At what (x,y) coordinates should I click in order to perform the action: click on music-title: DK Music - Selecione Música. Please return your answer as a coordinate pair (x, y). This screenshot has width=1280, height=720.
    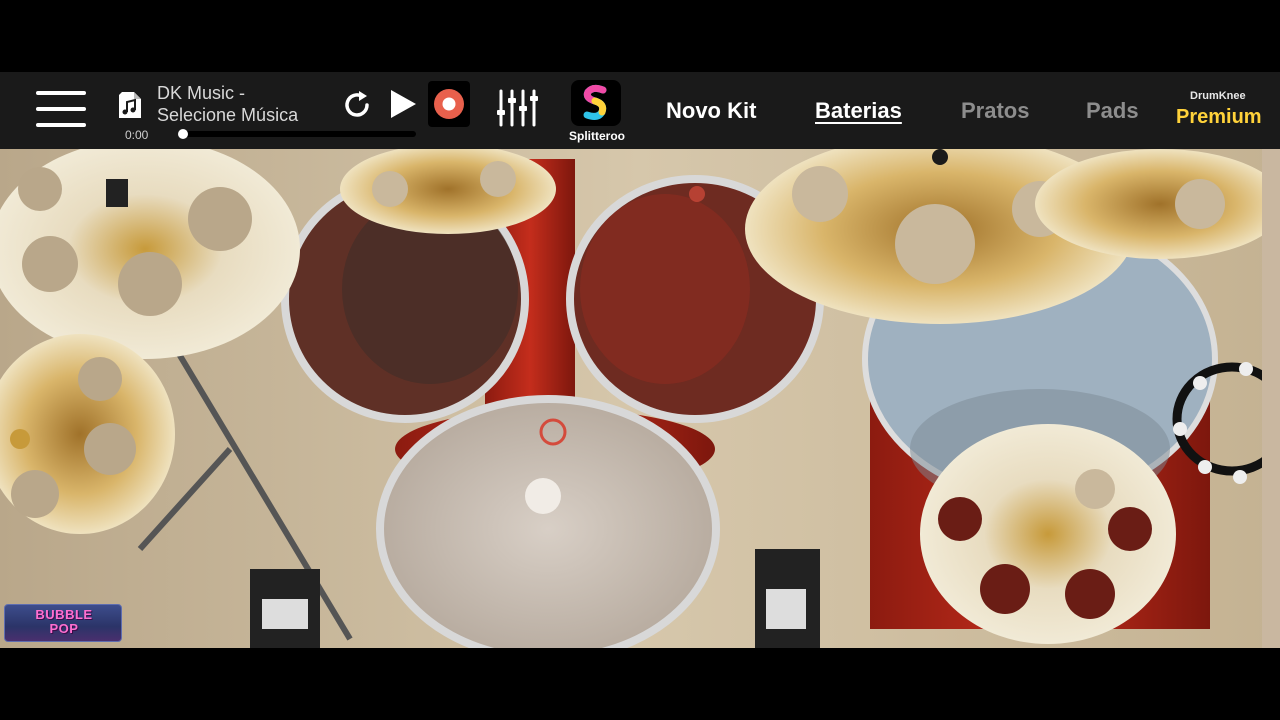
    Looking at the image, I should click on (244, 104).